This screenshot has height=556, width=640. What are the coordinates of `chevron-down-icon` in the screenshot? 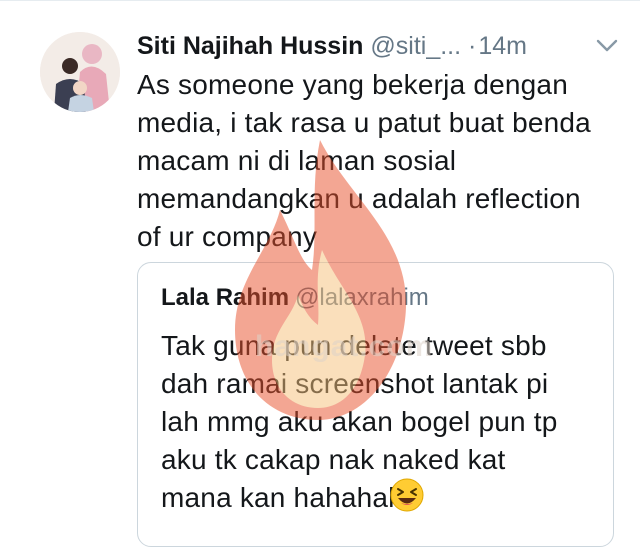 It's located at (607, 46).